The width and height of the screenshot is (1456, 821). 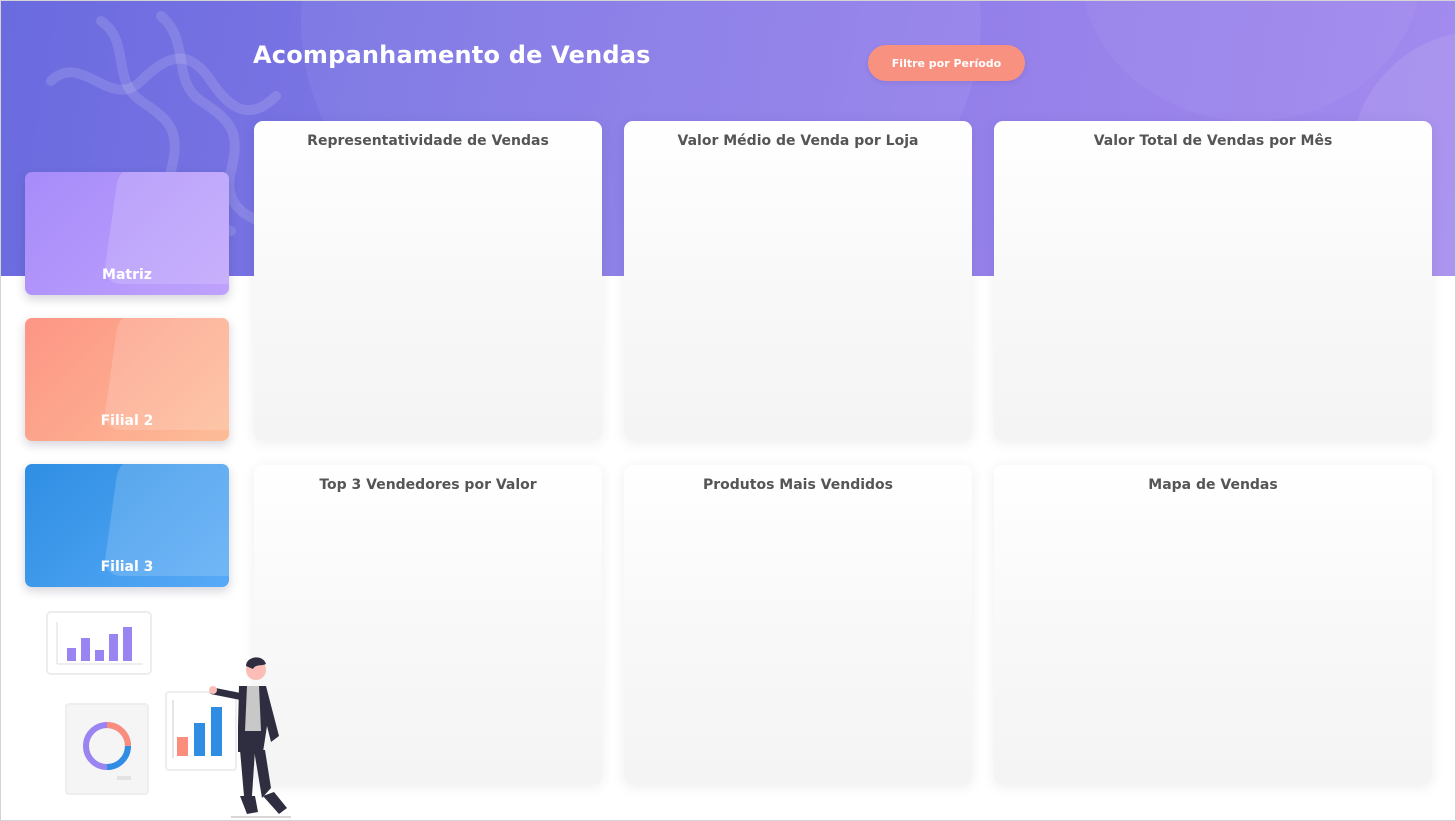 I want to click on store-card-label: Filial 3, so click(x=127, y=567).